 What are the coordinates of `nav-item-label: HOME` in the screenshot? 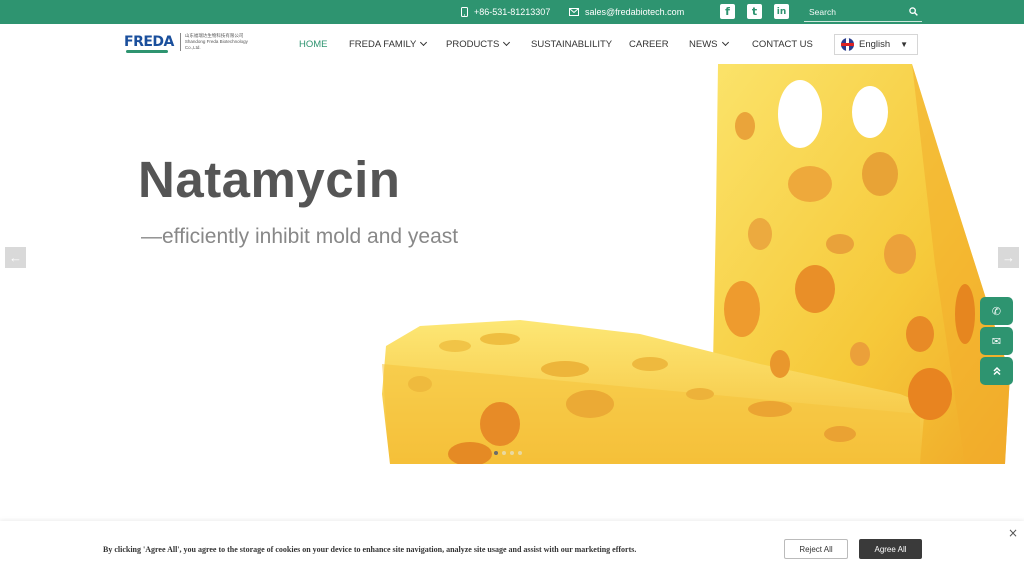 It's located at (313, 44).